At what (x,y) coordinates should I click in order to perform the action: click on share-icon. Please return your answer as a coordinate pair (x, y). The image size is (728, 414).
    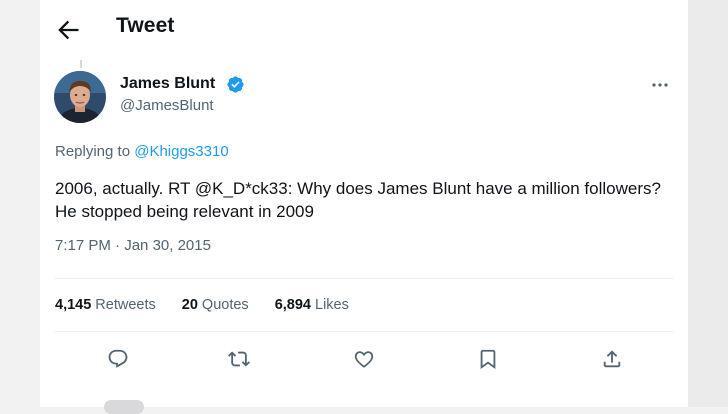
    Looking at the image, I should click on (612, 359).